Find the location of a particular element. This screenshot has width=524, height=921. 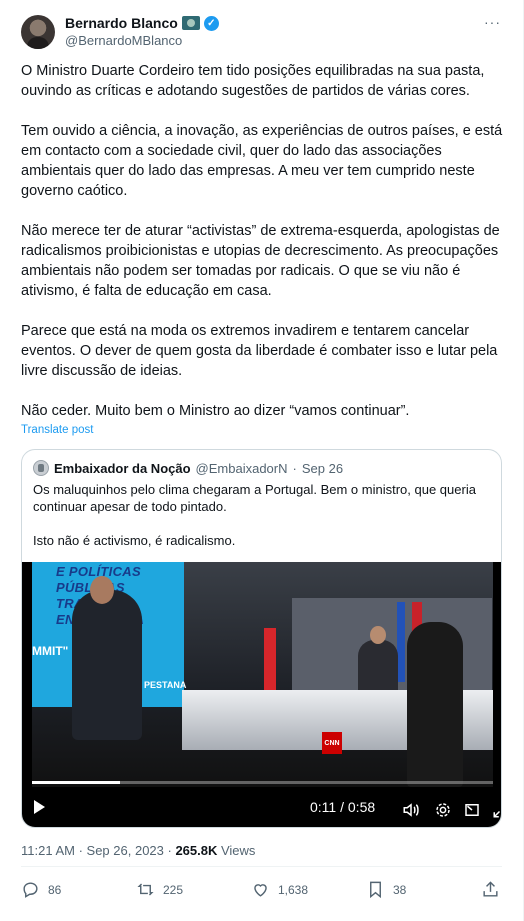

video-time: 0:11 / 0:58 is located at coordinates (342, 807).